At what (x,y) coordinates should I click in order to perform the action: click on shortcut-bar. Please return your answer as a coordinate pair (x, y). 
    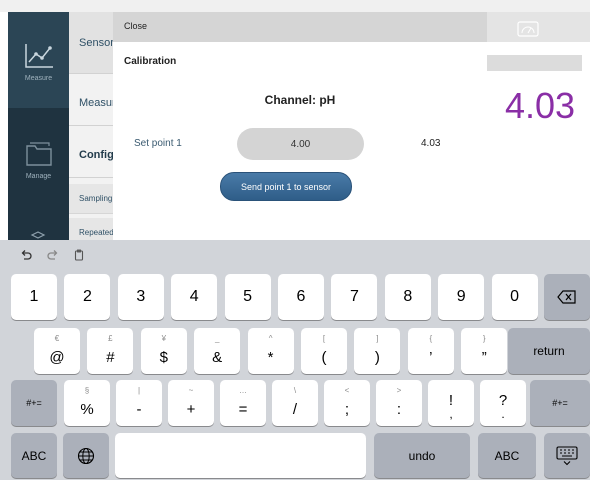
    Looking at the image, I should click on (295, 255).